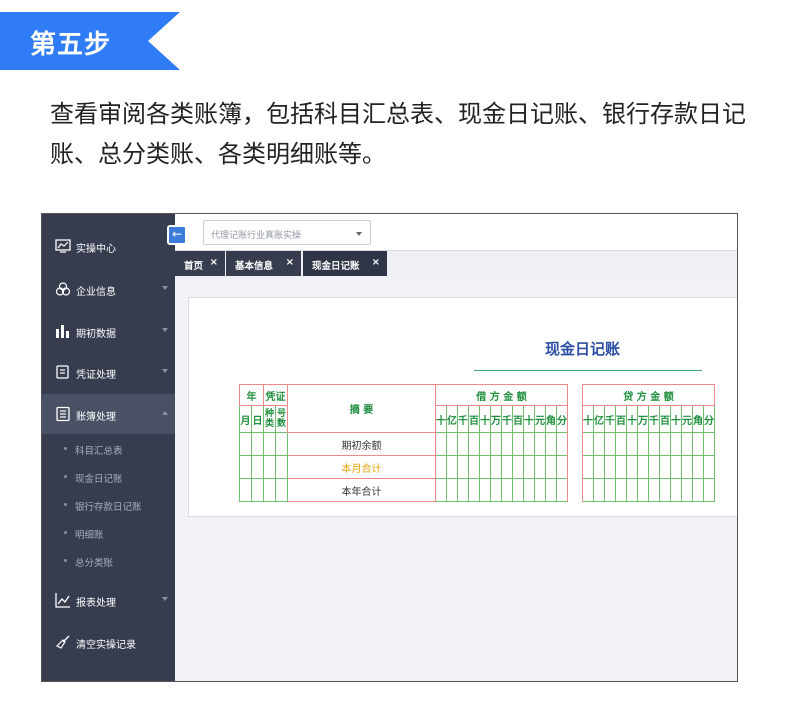 The width and height of the screenshot is (790, 705). Describe the element at coordinates (63, 289) in the screenshot. I see `circles-icon` at that location.